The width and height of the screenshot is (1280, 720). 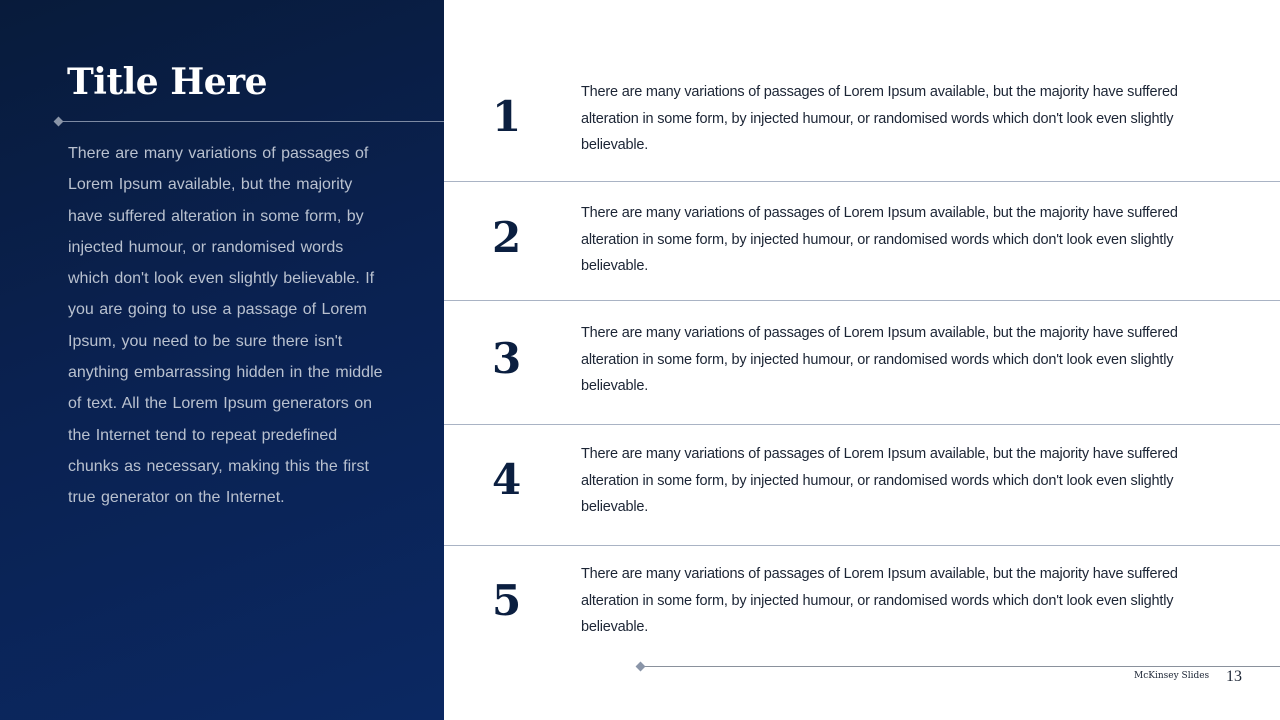 I want to click on page-number: 13, so click(x=1234, y=676).